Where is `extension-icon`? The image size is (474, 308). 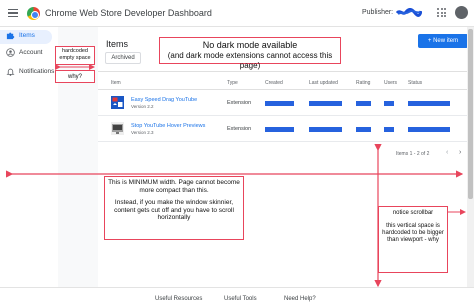 extension-icon is located at coordinates (10, 36).